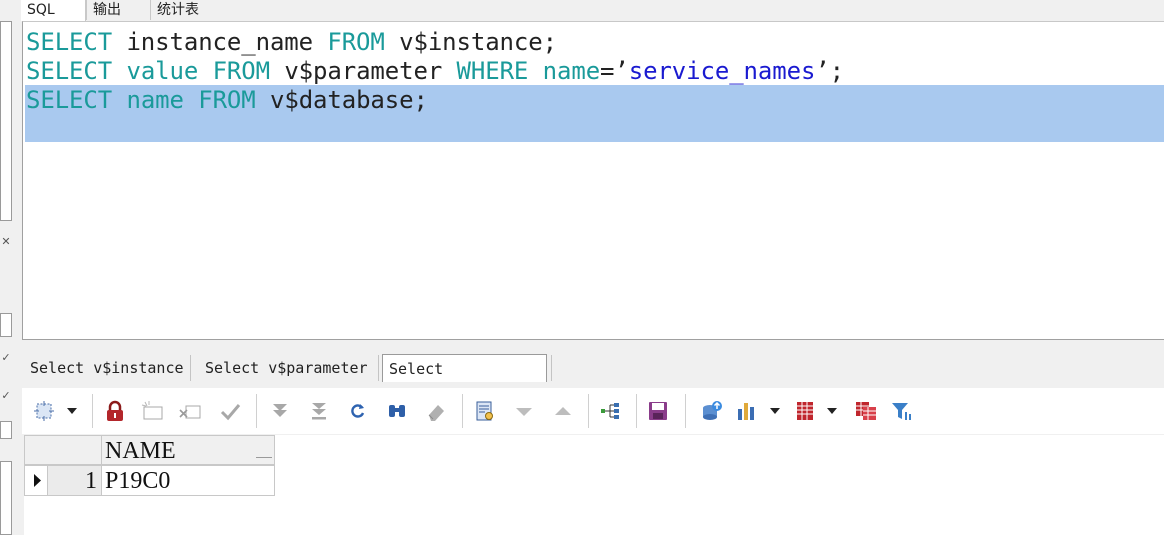 The height and width of the screenshot is (535, 1164). I want to click on result-toolbar, so click(593, 411).